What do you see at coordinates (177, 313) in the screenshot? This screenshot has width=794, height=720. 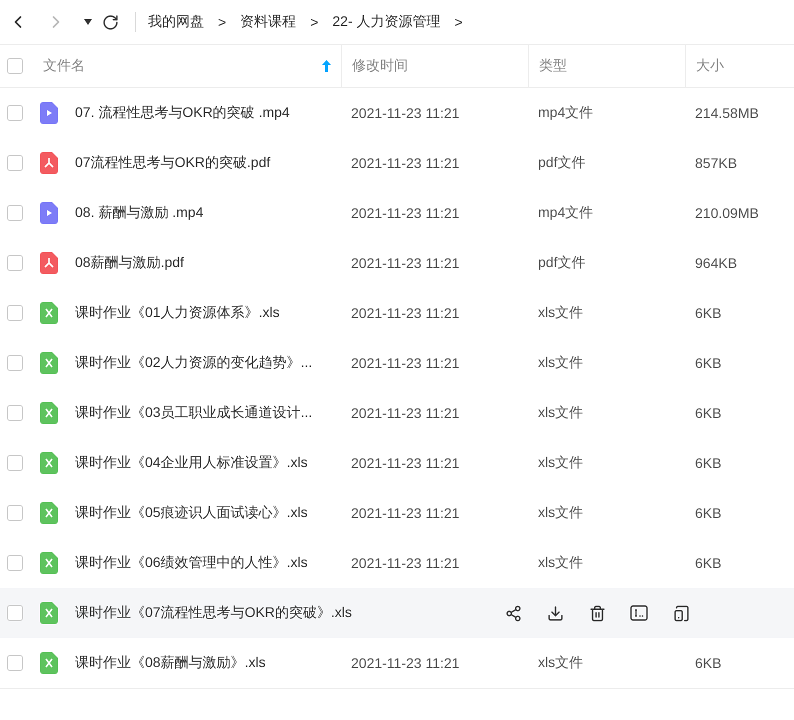 I see `file-name: 课时作业《01人力资源体系》.xls` at bounding box center [177, 313].